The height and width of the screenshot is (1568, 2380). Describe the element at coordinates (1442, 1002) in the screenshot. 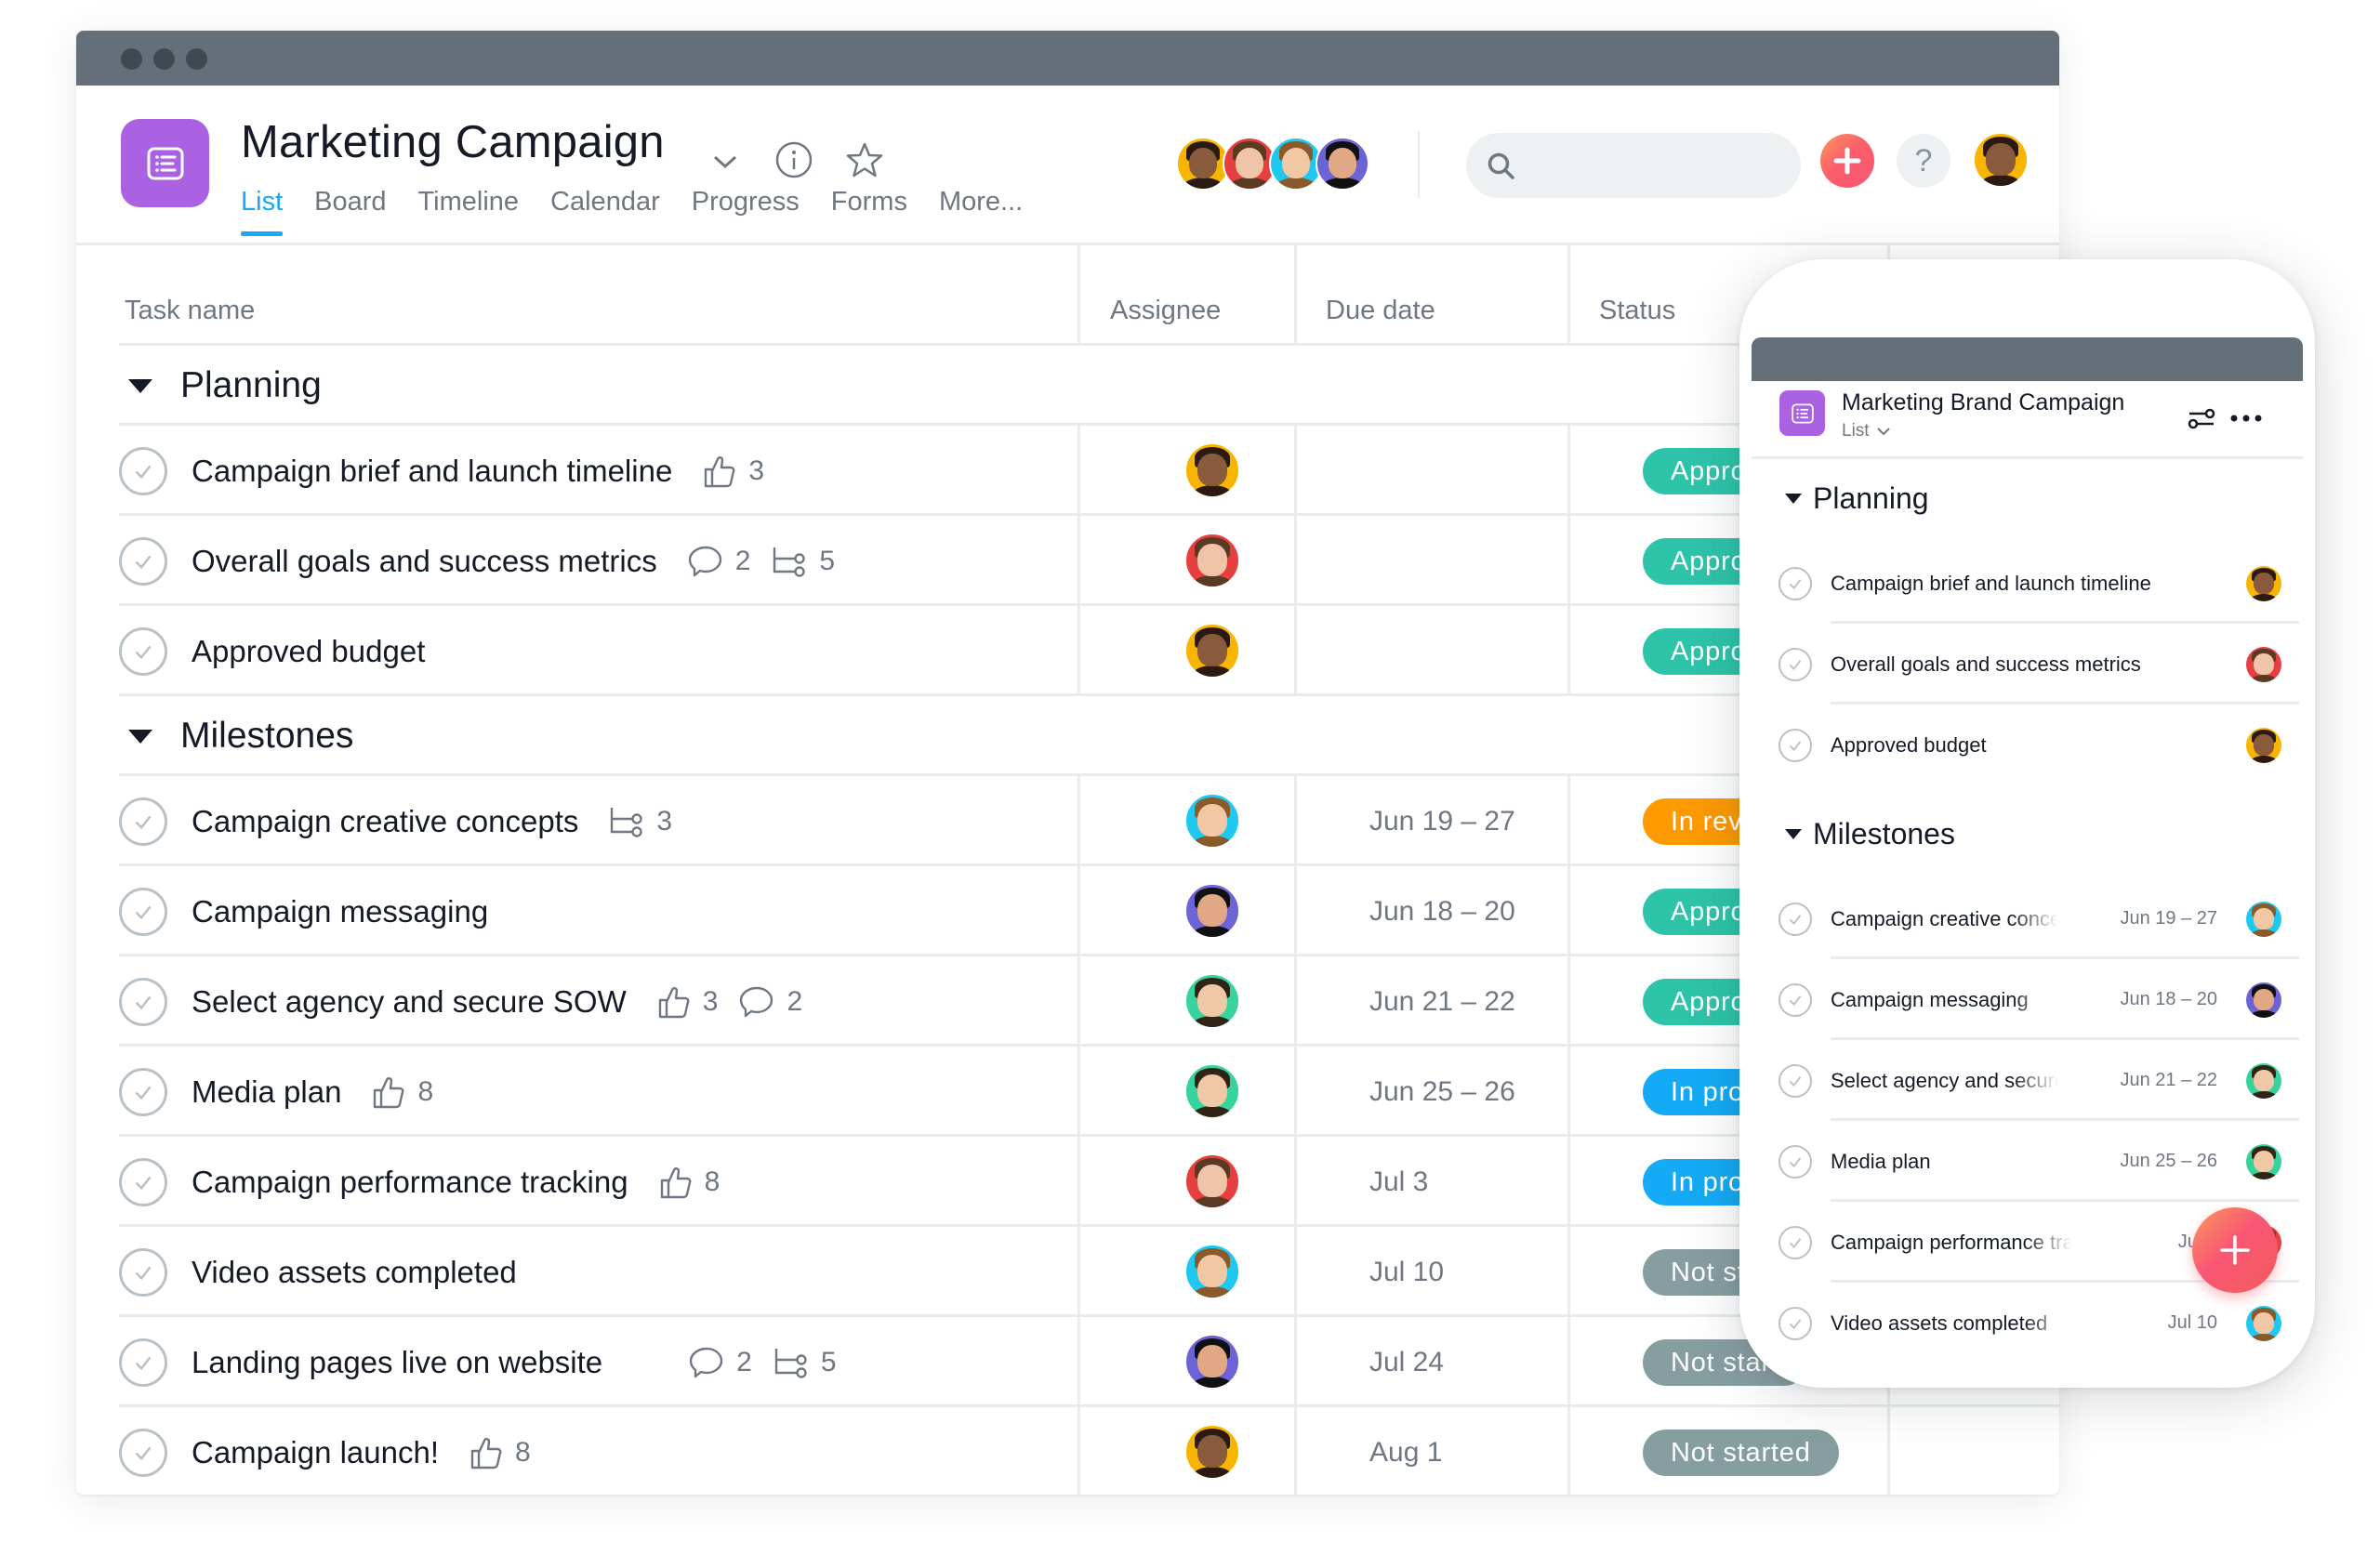

I see `due-date: Jun 21 – 22` at that location.